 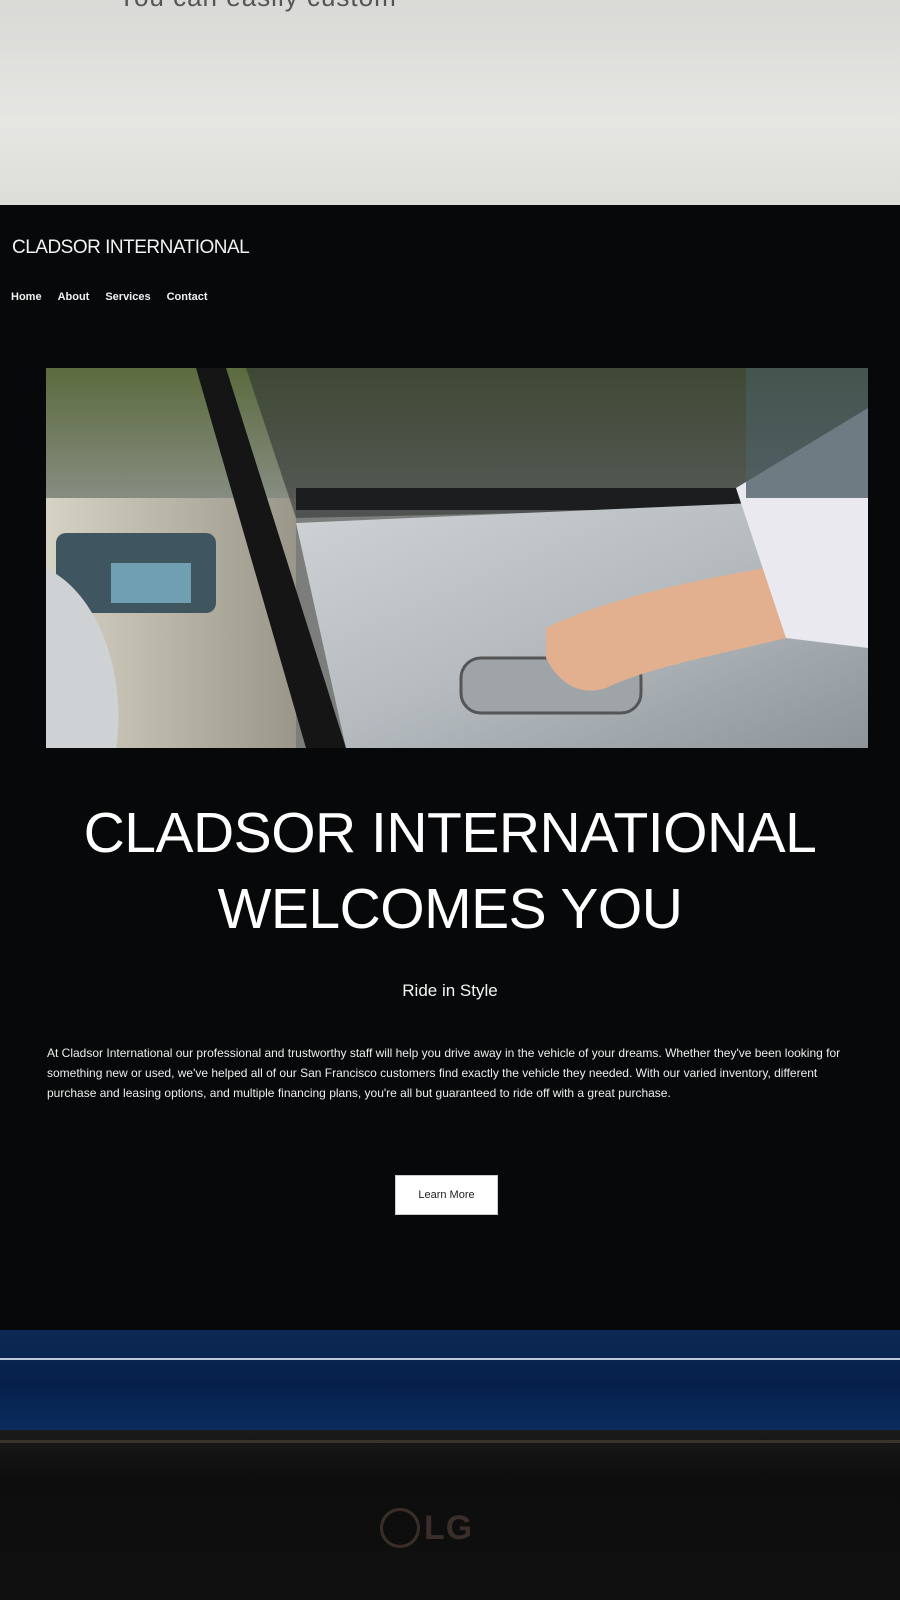 What do you see at coordinates (74, 297) in the screenshot?
I see `nav-about: About` at bounding box center [74, 297].